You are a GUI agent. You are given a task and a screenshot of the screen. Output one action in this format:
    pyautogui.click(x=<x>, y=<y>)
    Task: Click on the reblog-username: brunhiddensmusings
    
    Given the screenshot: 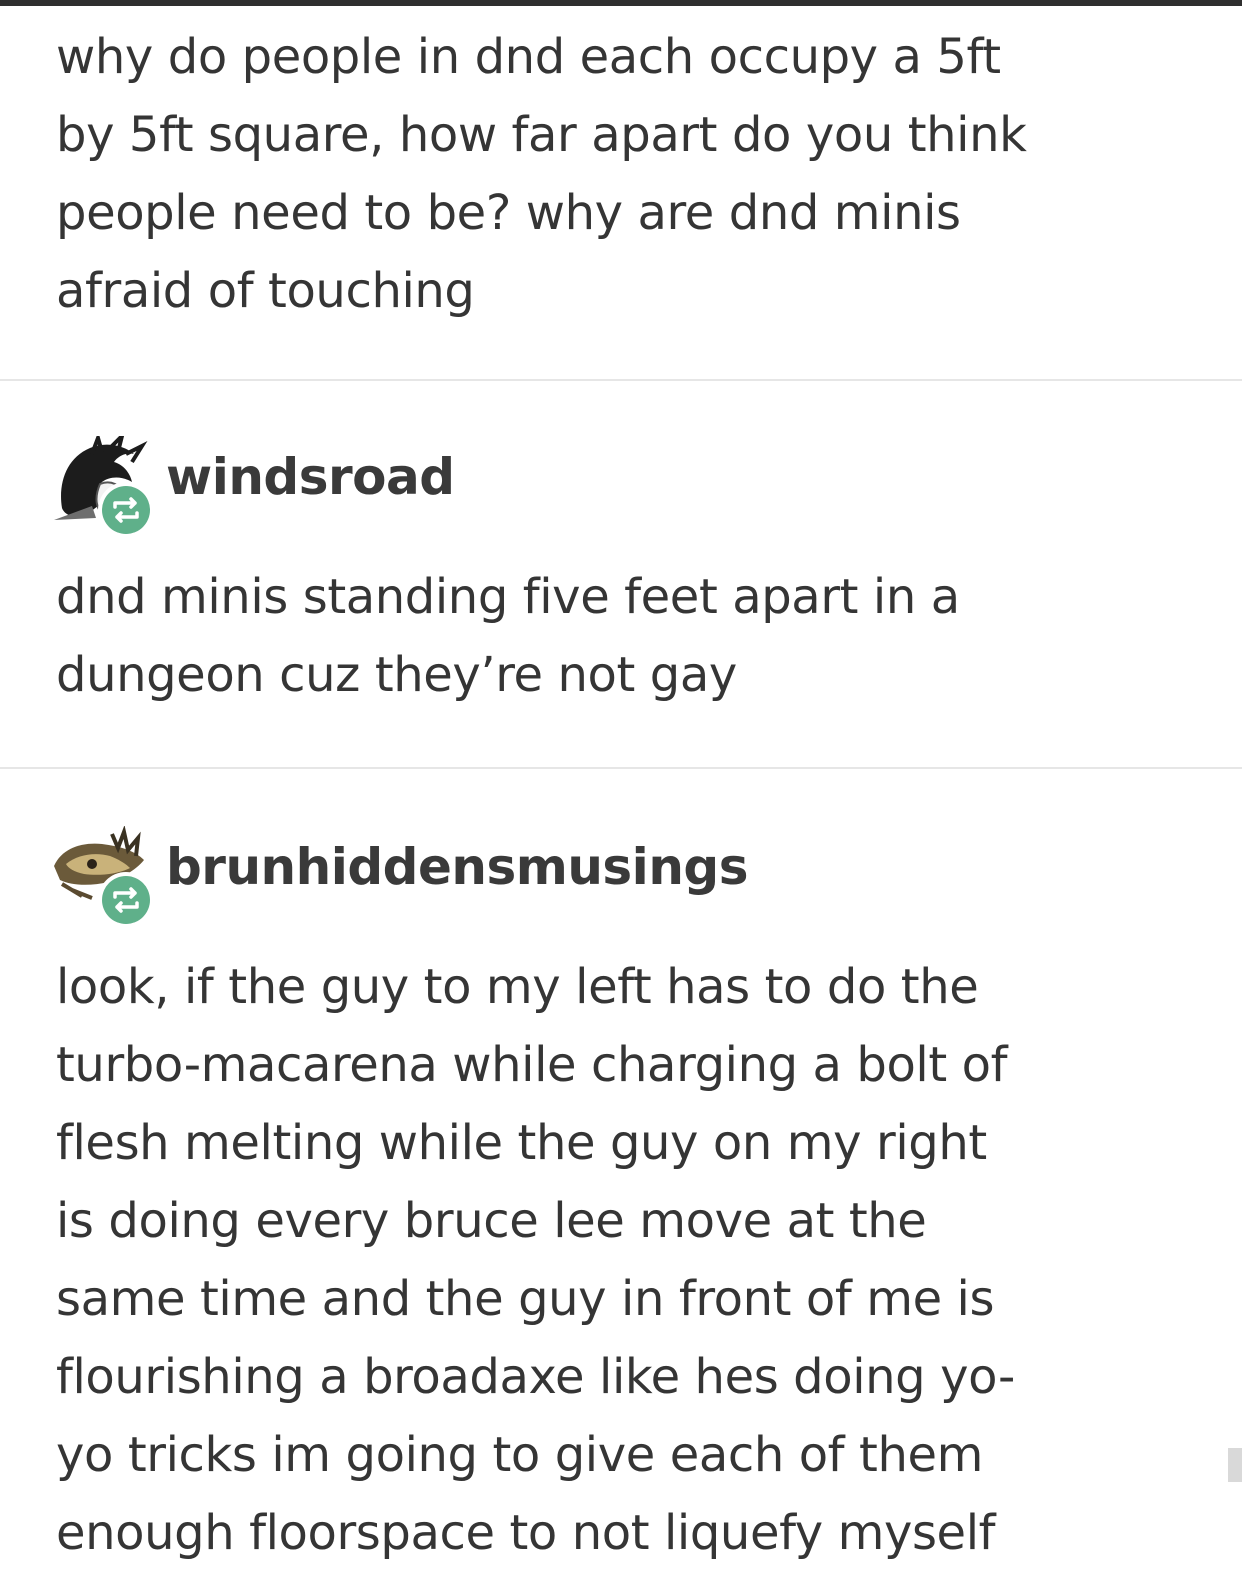 What is the action you would take?
    pyautogui.click(x=457, y=867)
    